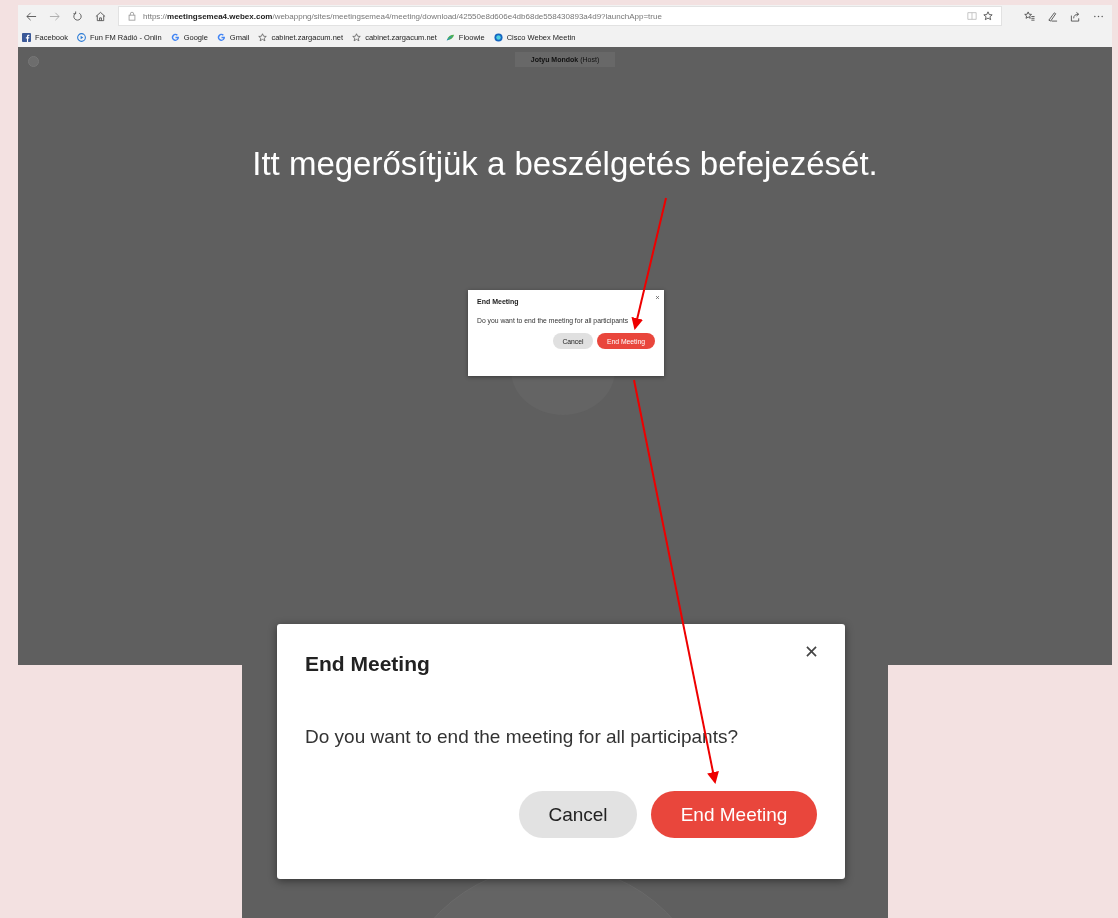 The height and width of the screenshot is (918, 1118). I want to click on share-icon, so click(1075, 16).